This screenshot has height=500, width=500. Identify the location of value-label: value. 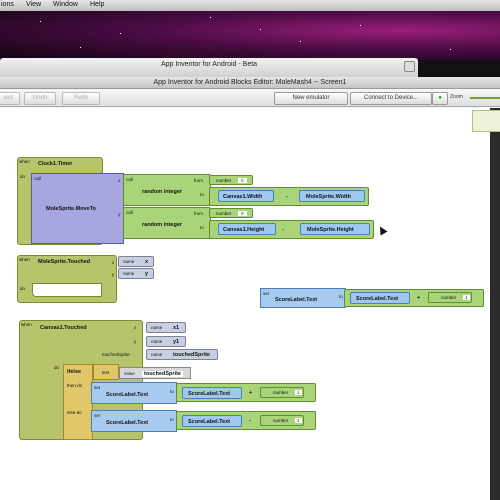
(129, 373).